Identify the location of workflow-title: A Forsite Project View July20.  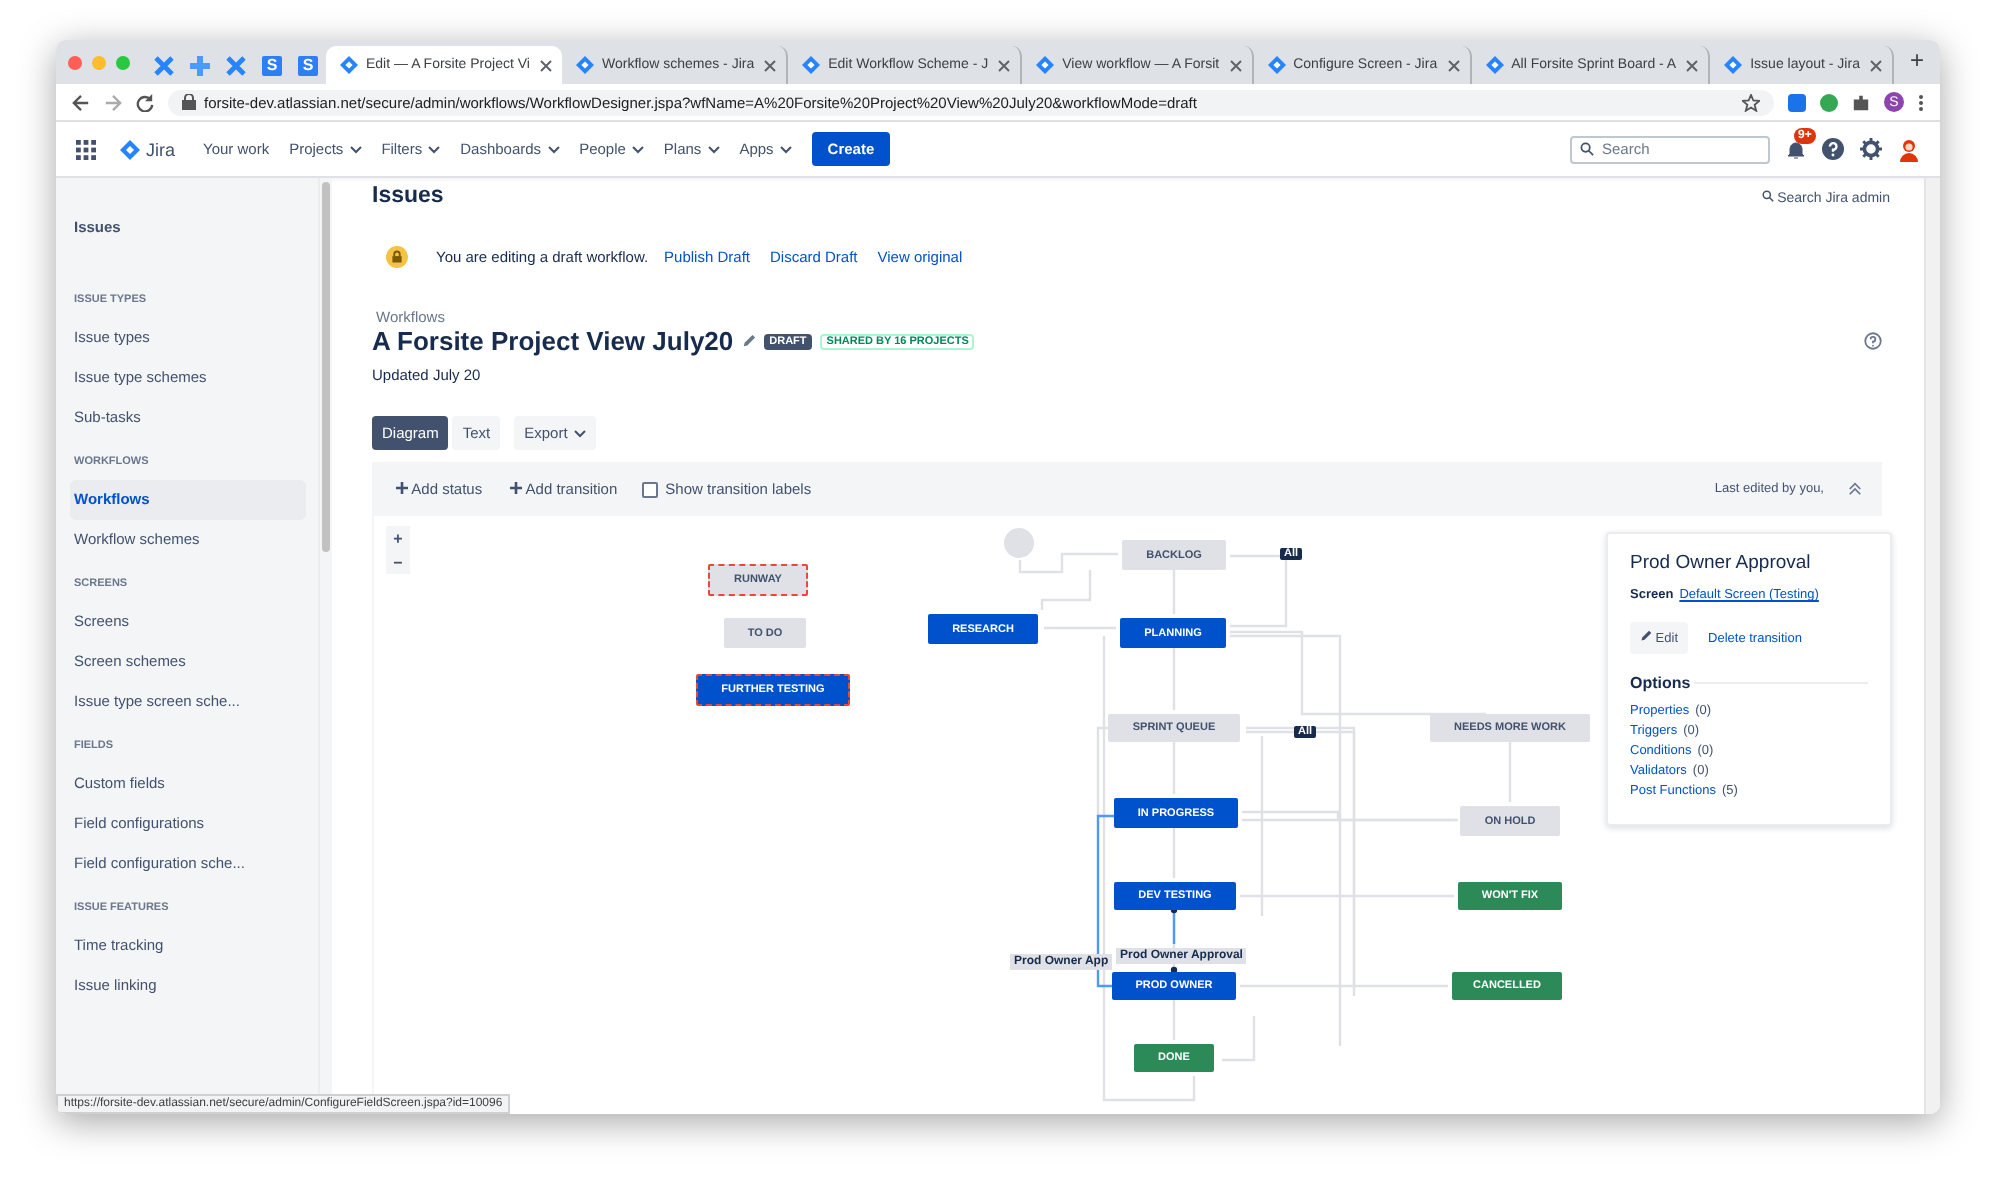
(553, 341).